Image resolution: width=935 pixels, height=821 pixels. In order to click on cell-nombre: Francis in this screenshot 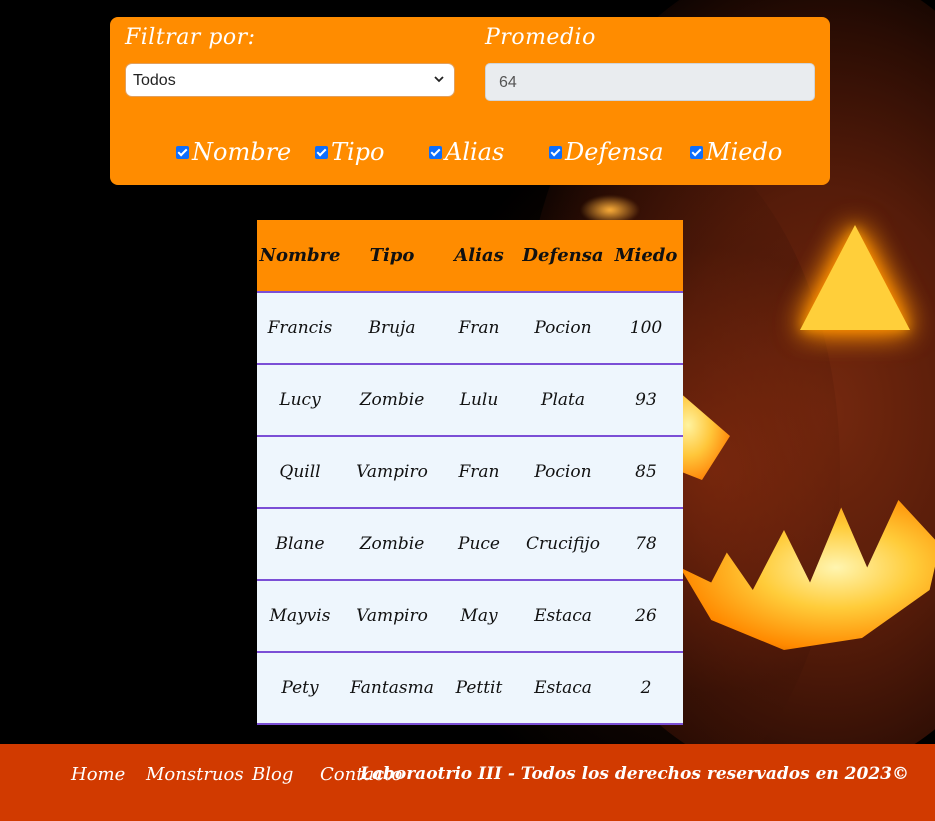, I will do `click(300, 328)`.